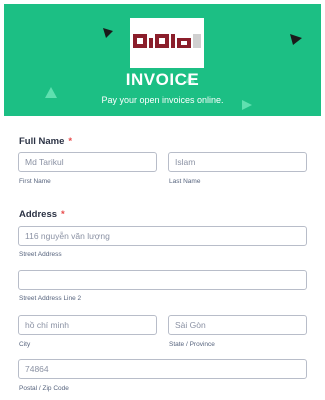 The width and height of the screenshot is (325, 400). What do you see at coordinates (162, 369) in the screenshot?
I see `postal-code-input: 74864` at bounding box center [162, 369].